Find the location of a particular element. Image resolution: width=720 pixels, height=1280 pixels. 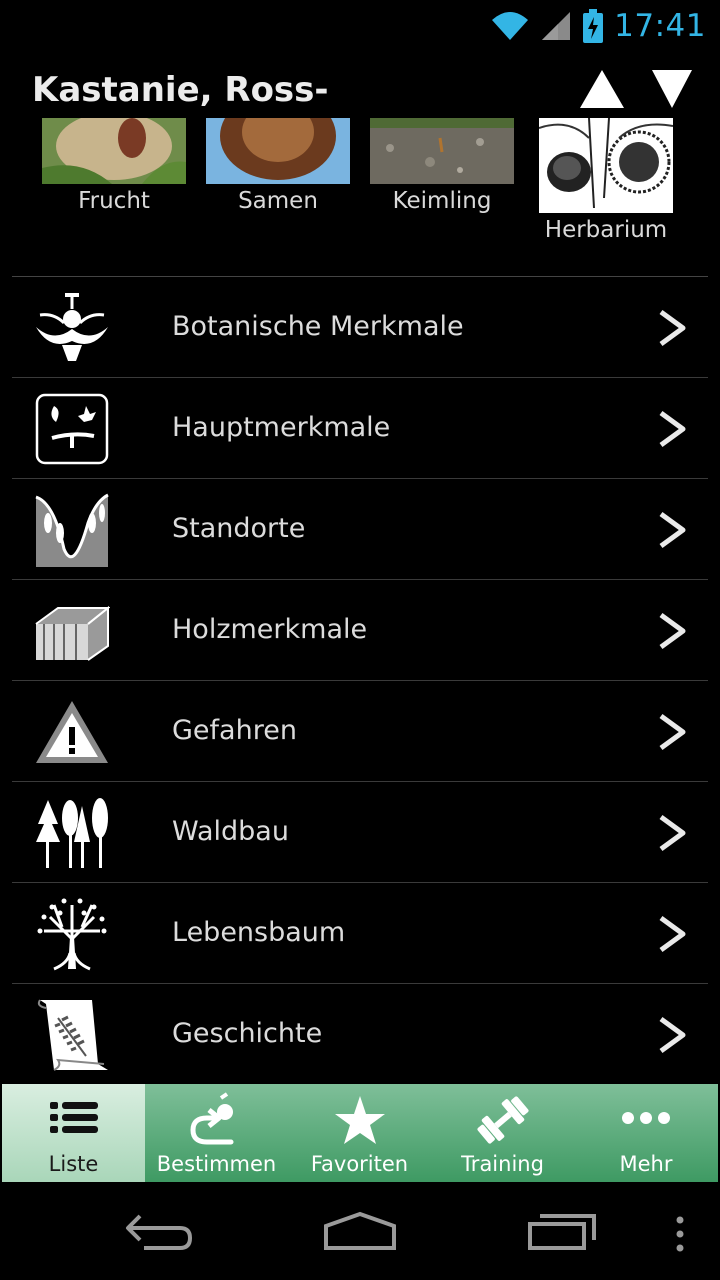

tab-bar: Liste Bestimmen Favoriten Training Mehr is located at coordinates (360, 1133).